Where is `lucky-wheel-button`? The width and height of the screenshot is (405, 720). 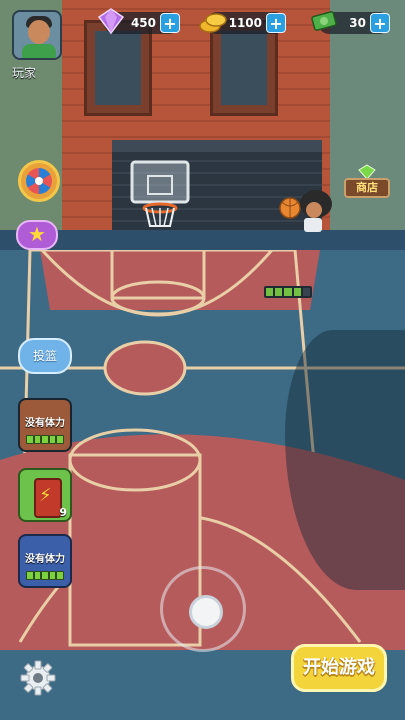 lucky-wheel-button is located at coordinates (39, 181).